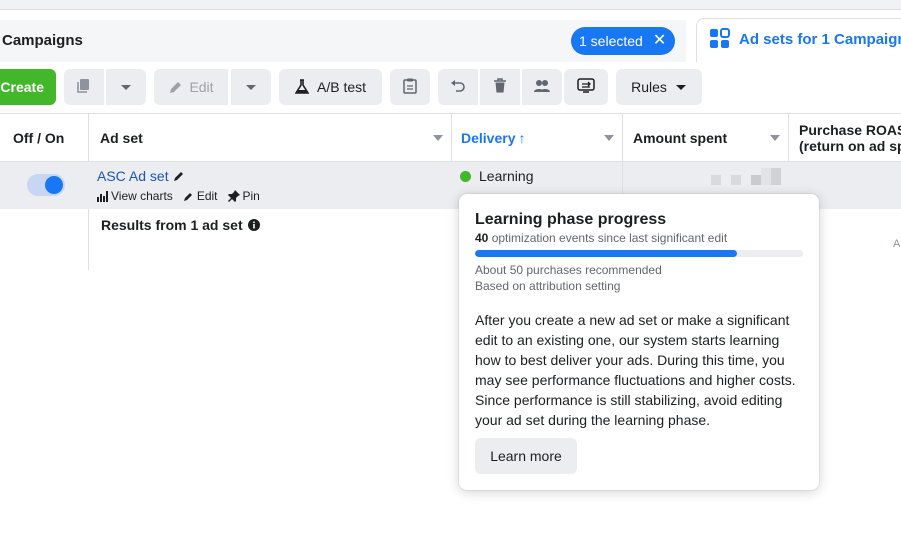 The width and height of the screenshot is (901, 545). Describe the element at coordinates (102, 196) in the screenshot. I see `bar-chart-icon` at that location.